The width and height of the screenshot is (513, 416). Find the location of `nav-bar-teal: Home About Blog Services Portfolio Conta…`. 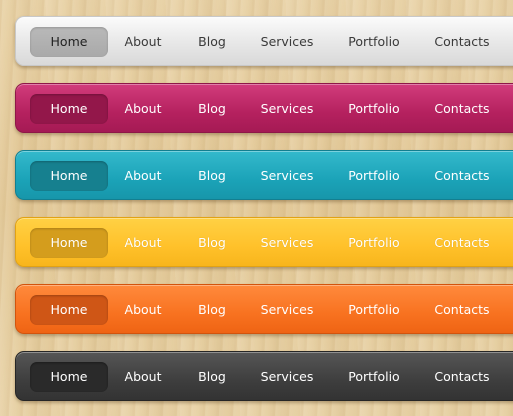

nav-bar-teal: Home About Blog Services Portfolio Conta… is located at coordinates (264, 175).